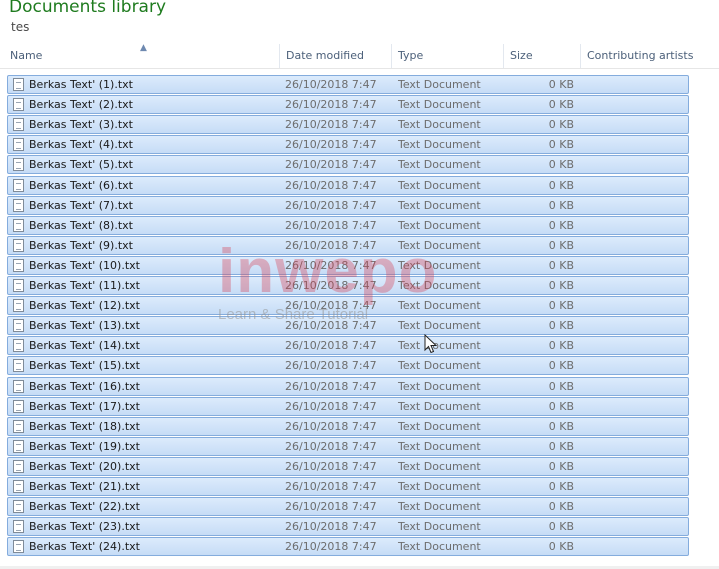  What do you see at coordinates (542, 56) in the screenshot?
I see `column-header-size: Size` at bounding box center [542, 56].